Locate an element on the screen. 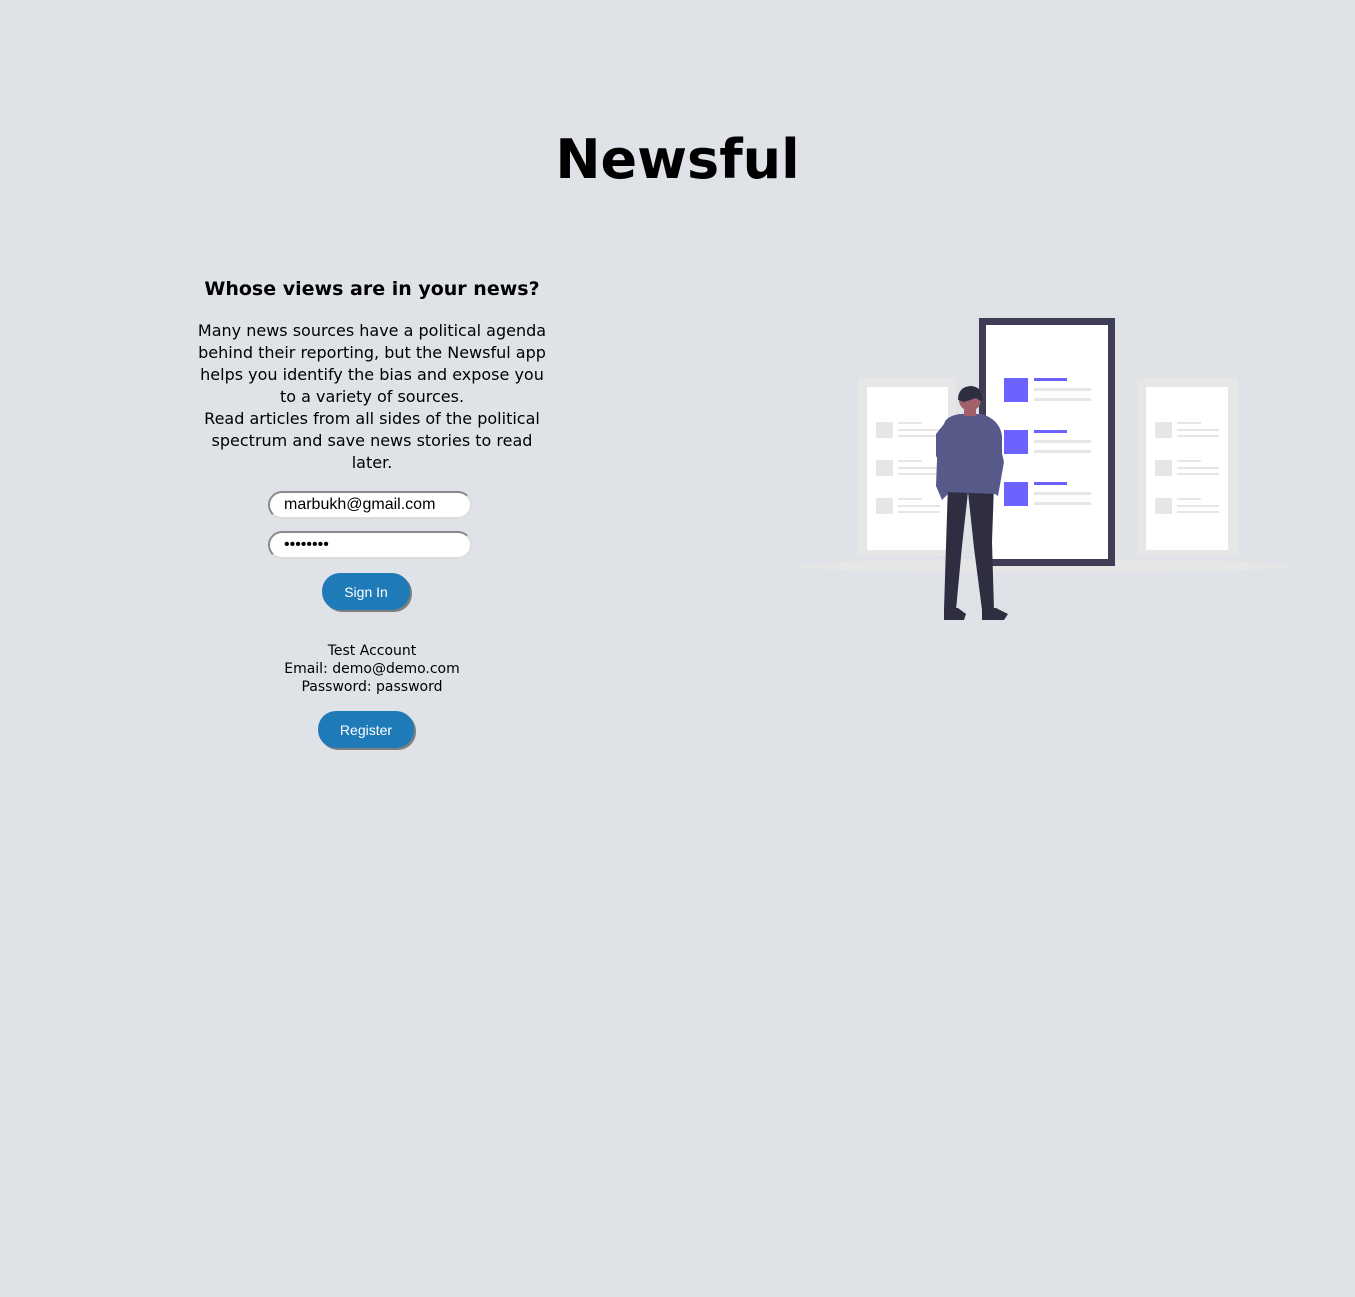 The image size is (1355, 1297). password-field is located at coordinates (370, 545).